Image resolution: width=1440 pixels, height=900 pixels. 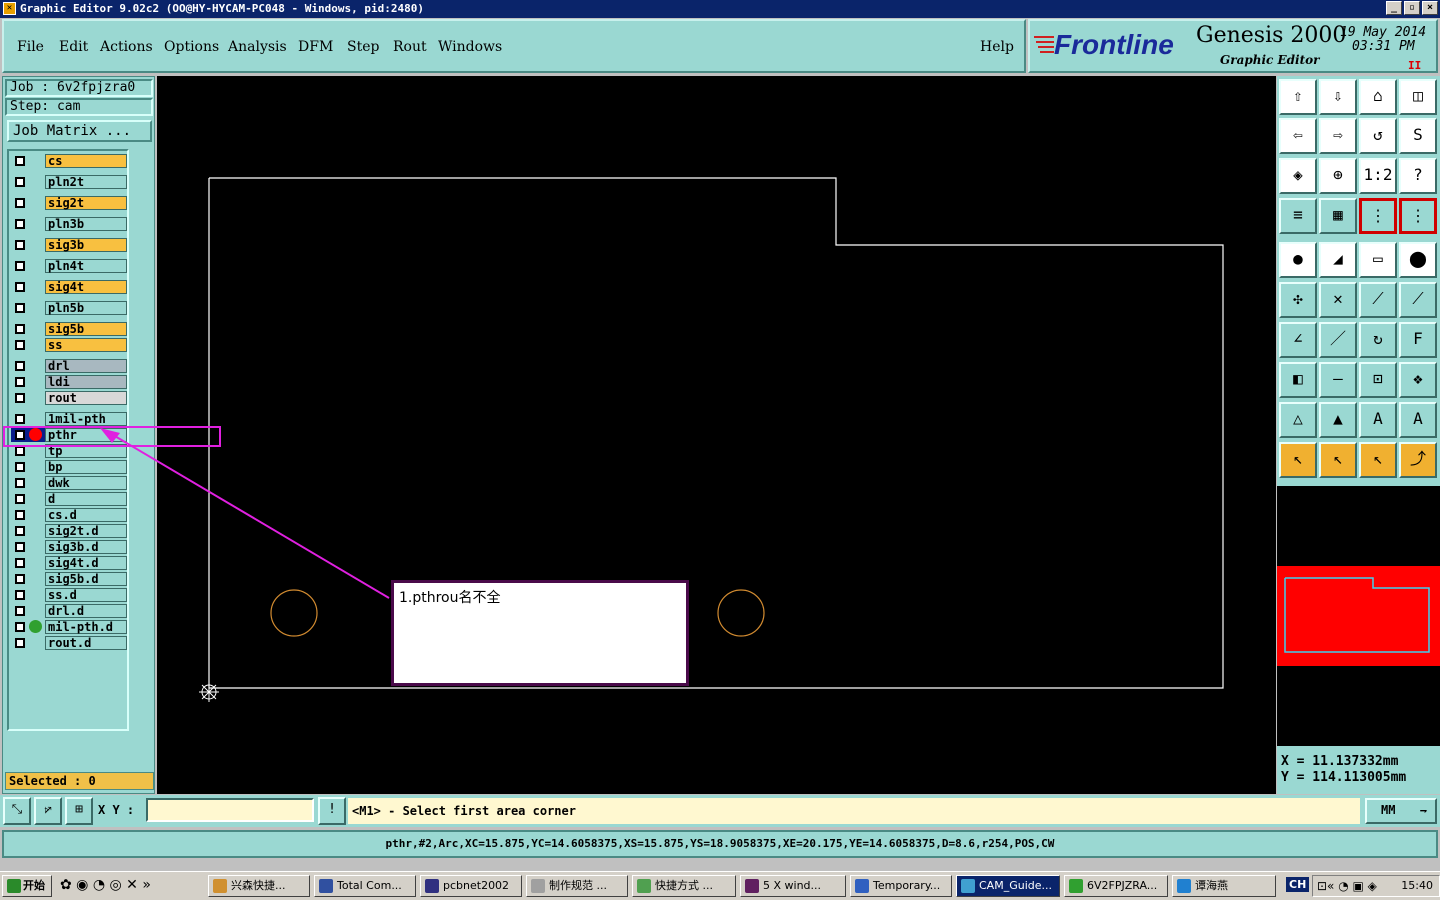 What do you see at coordinates (230, 810) in the screenshot?
I see `xy-input` at bounding box center [230, 810].